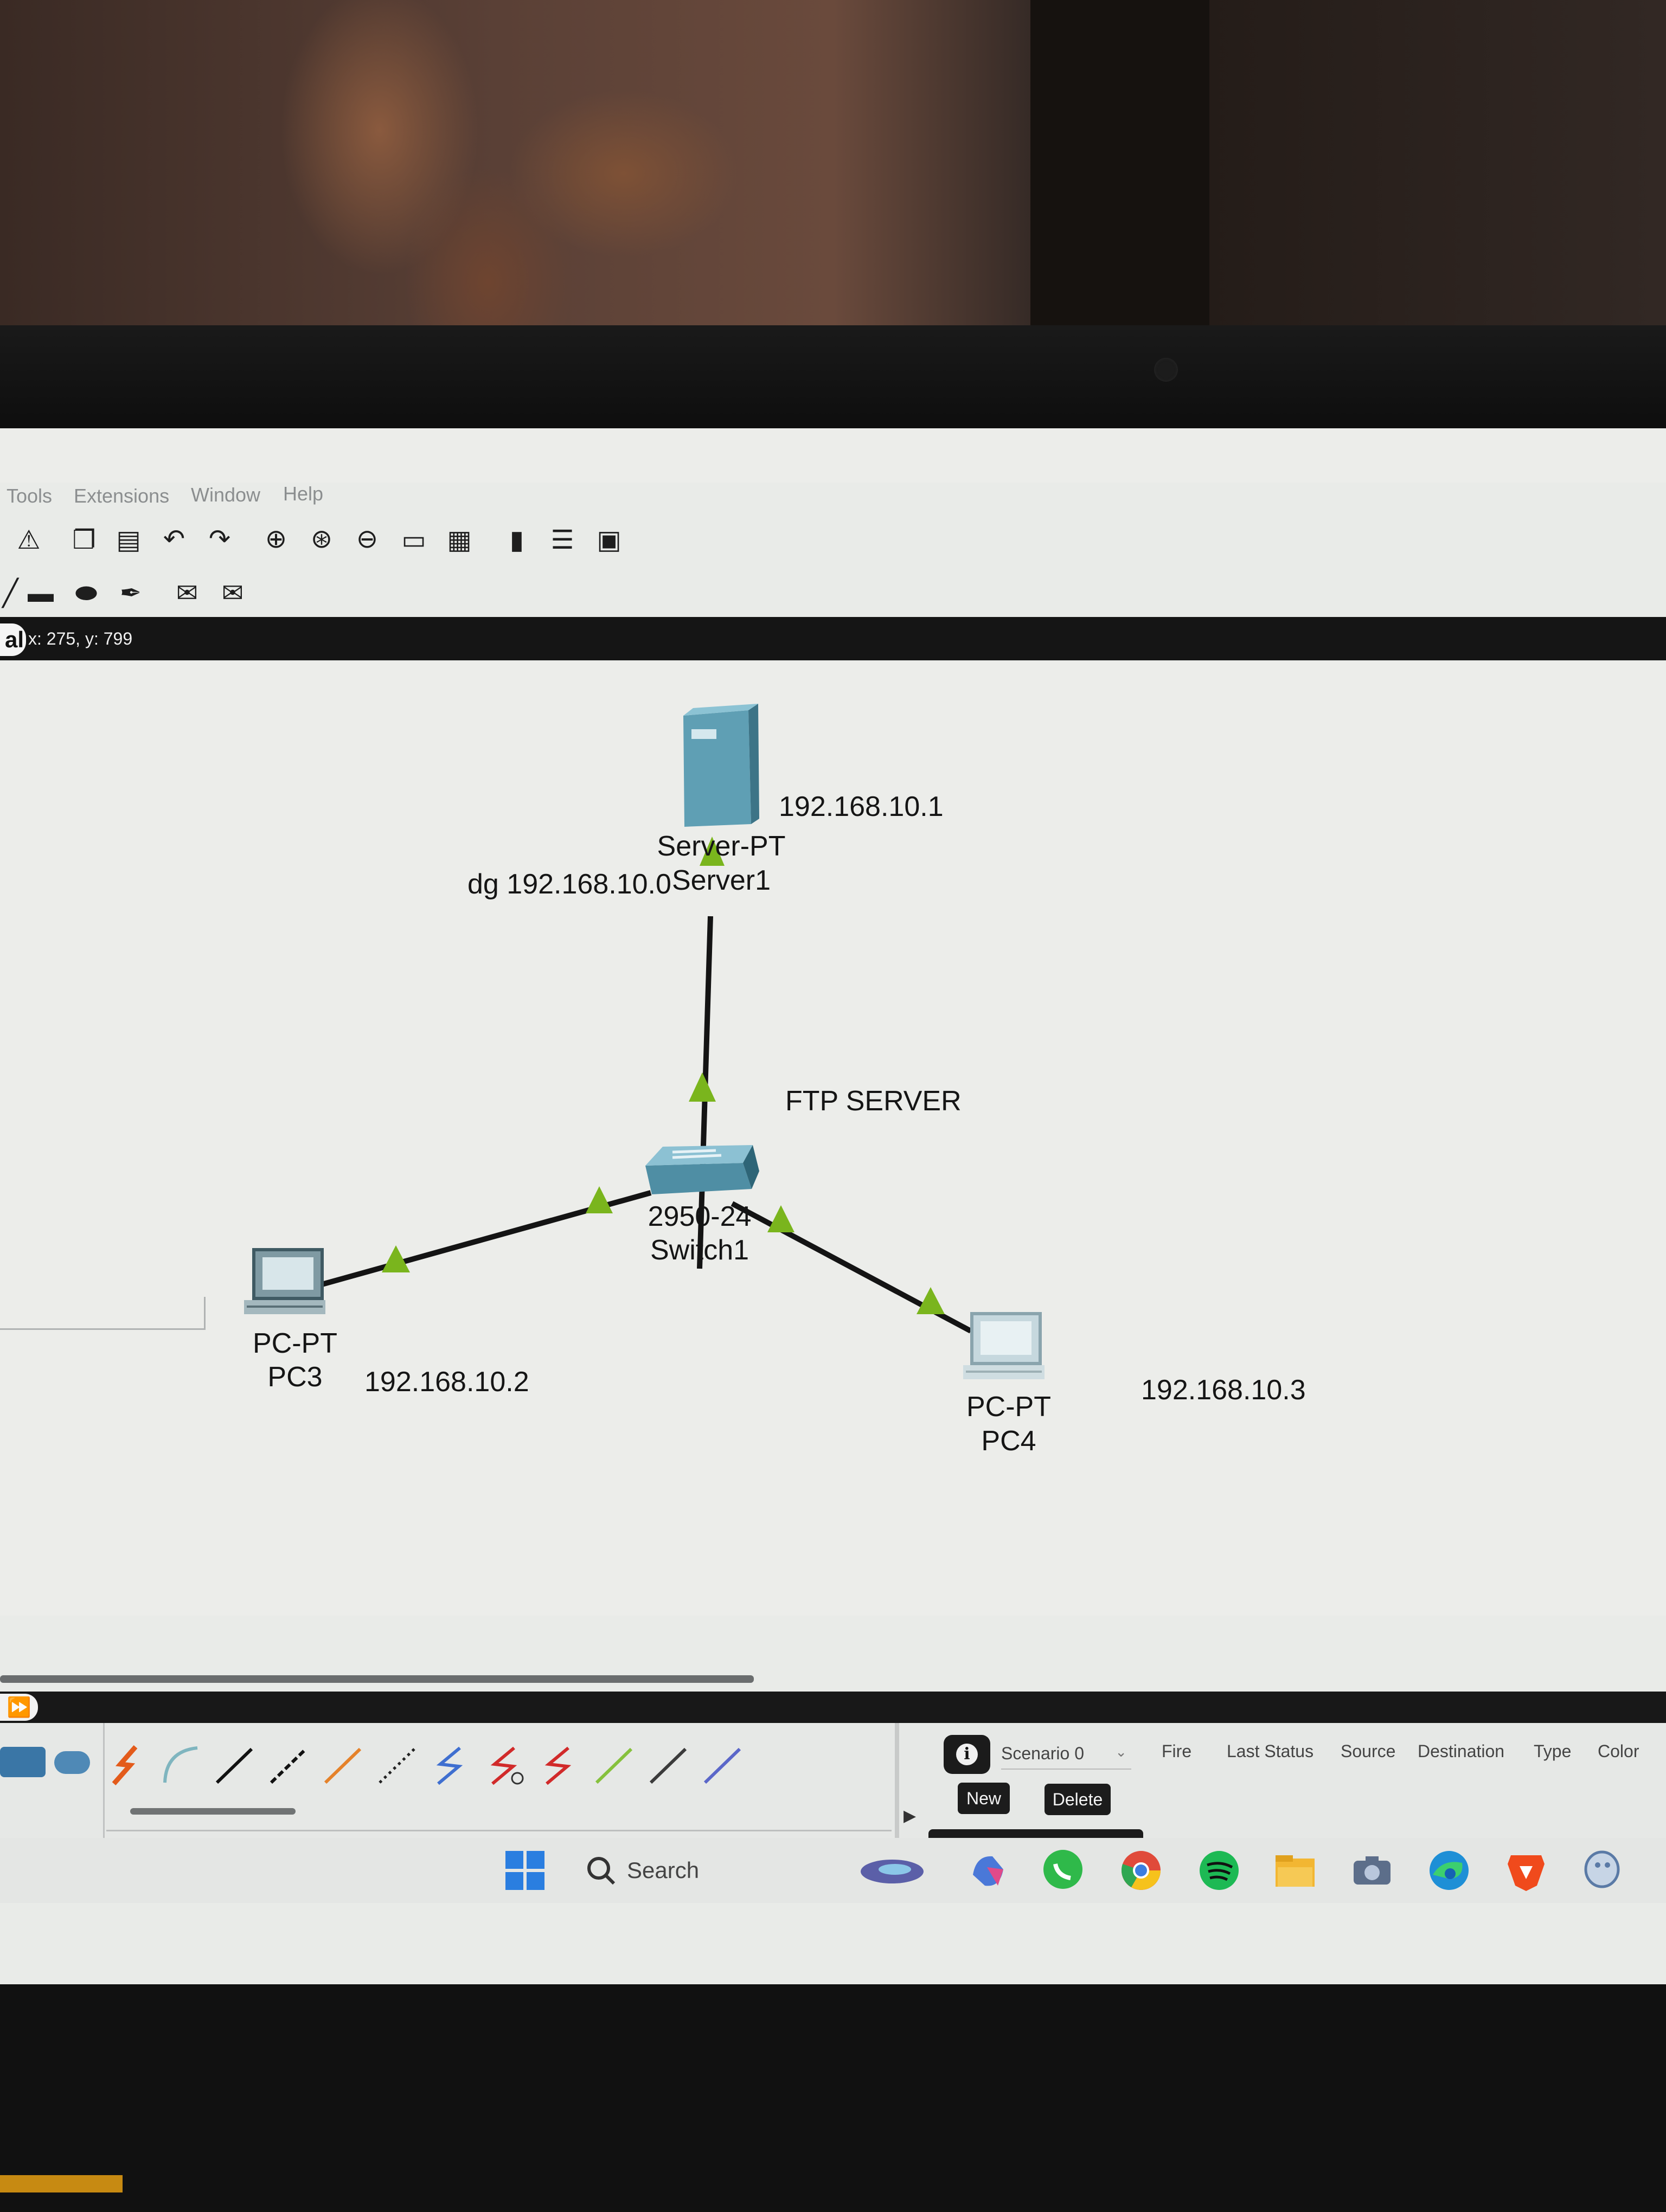 The image size is (1666, 2212). What do you see at coordinates (295, 1343) in the screenshot?
I see `pc3-model-label: PC-PT` at bounding box center [295, 1343].